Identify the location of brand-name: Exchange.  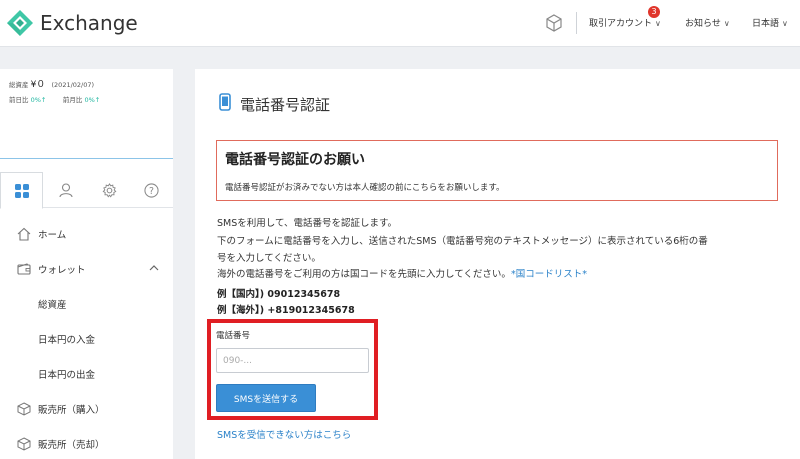
(89, 23).